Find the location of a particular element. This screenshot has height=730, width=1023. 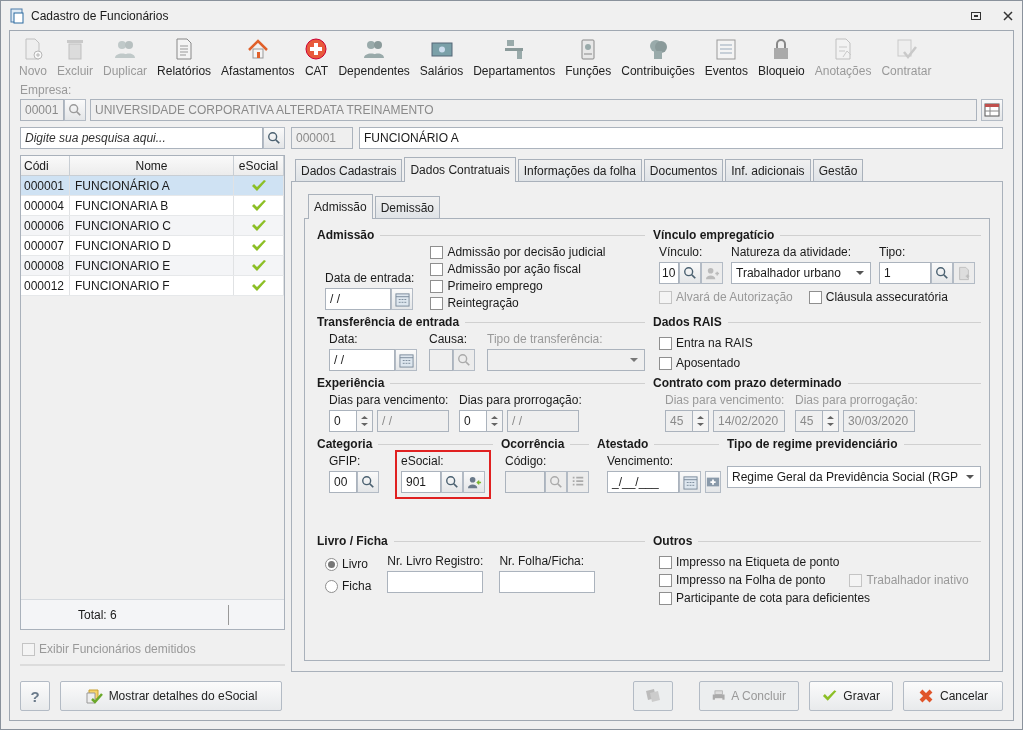

tab: Dados Contratuais is located at coordinates (460, 169).